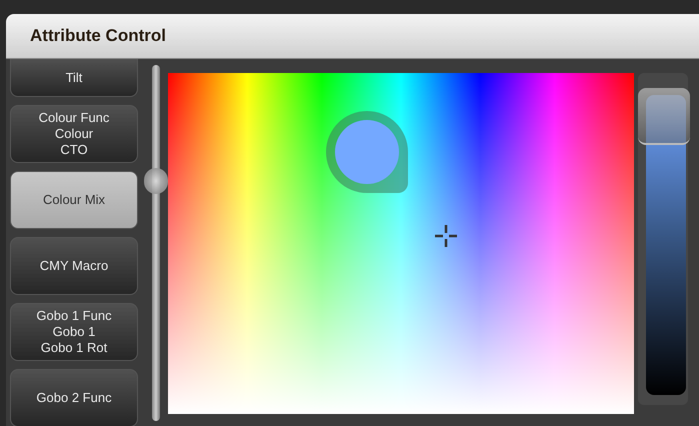  Describe the element at coordinates (156, 243) in the screenshot. I see `scrollbar` at that location.